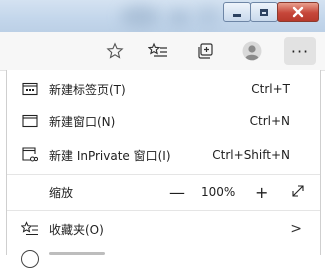 The height and width of the screenshot is (268, 325). I want to click on menu-item-new-tab: 新建标签页(T) Ctrl+T, so click(163, 89).